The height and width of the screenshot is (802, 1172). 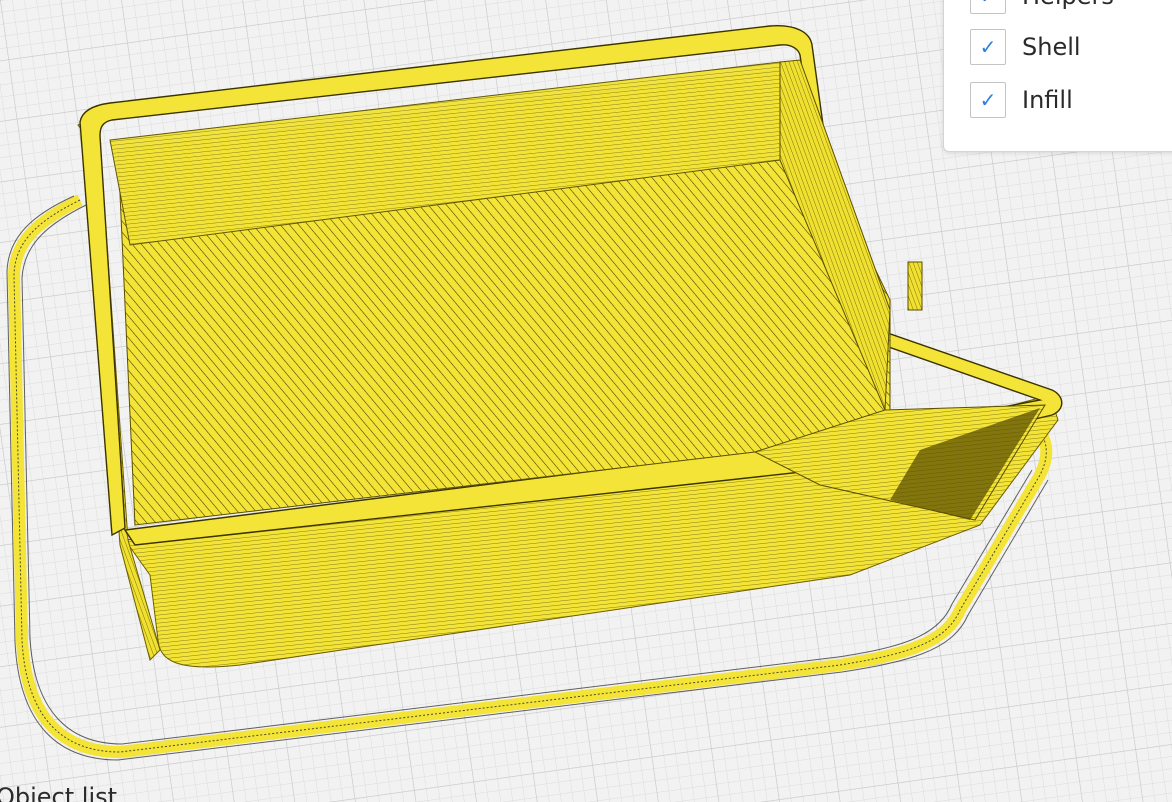 I want to click on helpers-toggle: ✓ Helpers, so click(x=1042, y=7).